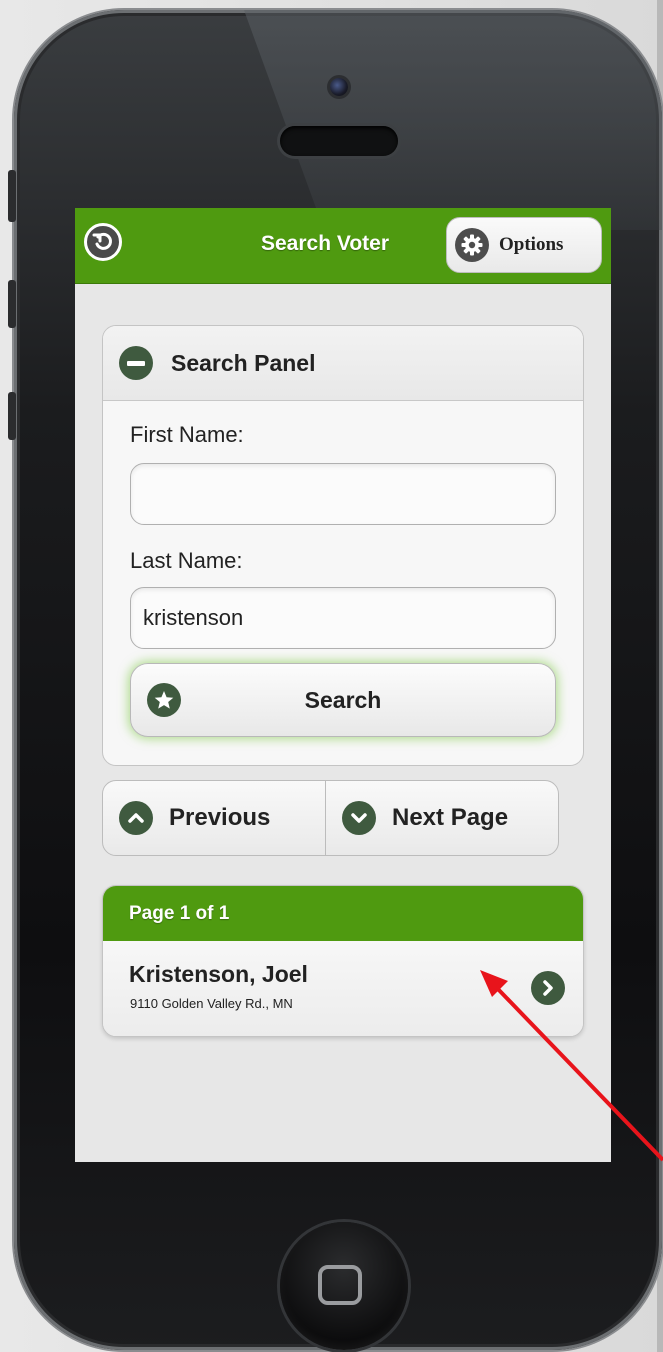  I want to click on back-icon, so click(102, 241).